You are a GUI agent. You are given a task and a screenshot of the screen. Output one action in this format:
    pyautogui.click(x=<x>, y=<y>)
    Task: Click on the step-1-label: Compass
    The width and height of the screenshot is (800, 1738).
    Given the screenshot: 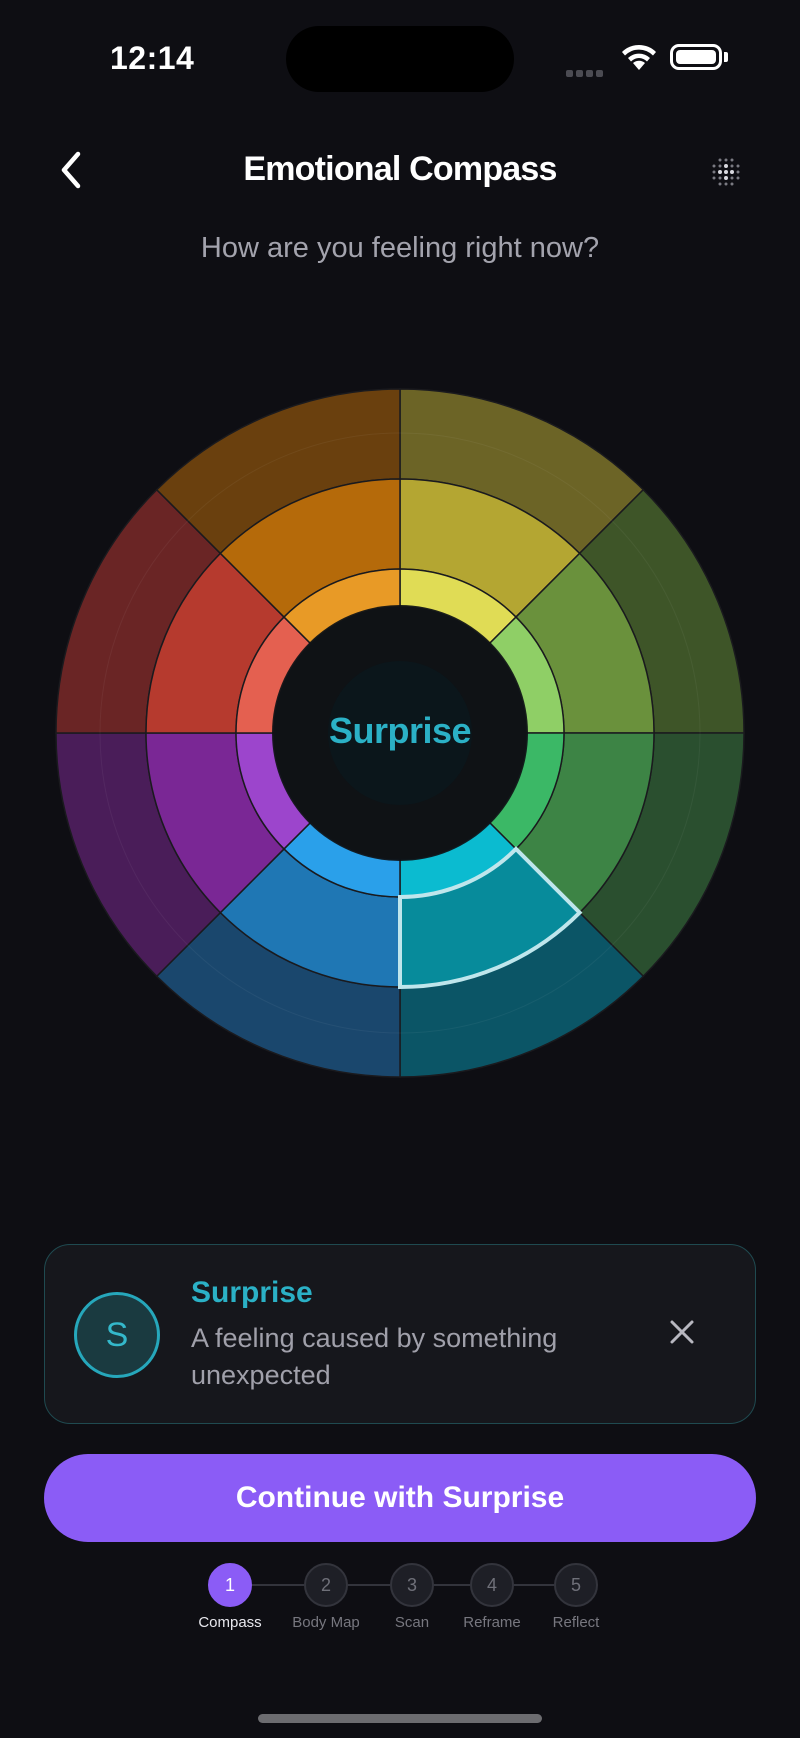 What is the action you would take?
    pyautogui.click(x=230, y=1622)
    